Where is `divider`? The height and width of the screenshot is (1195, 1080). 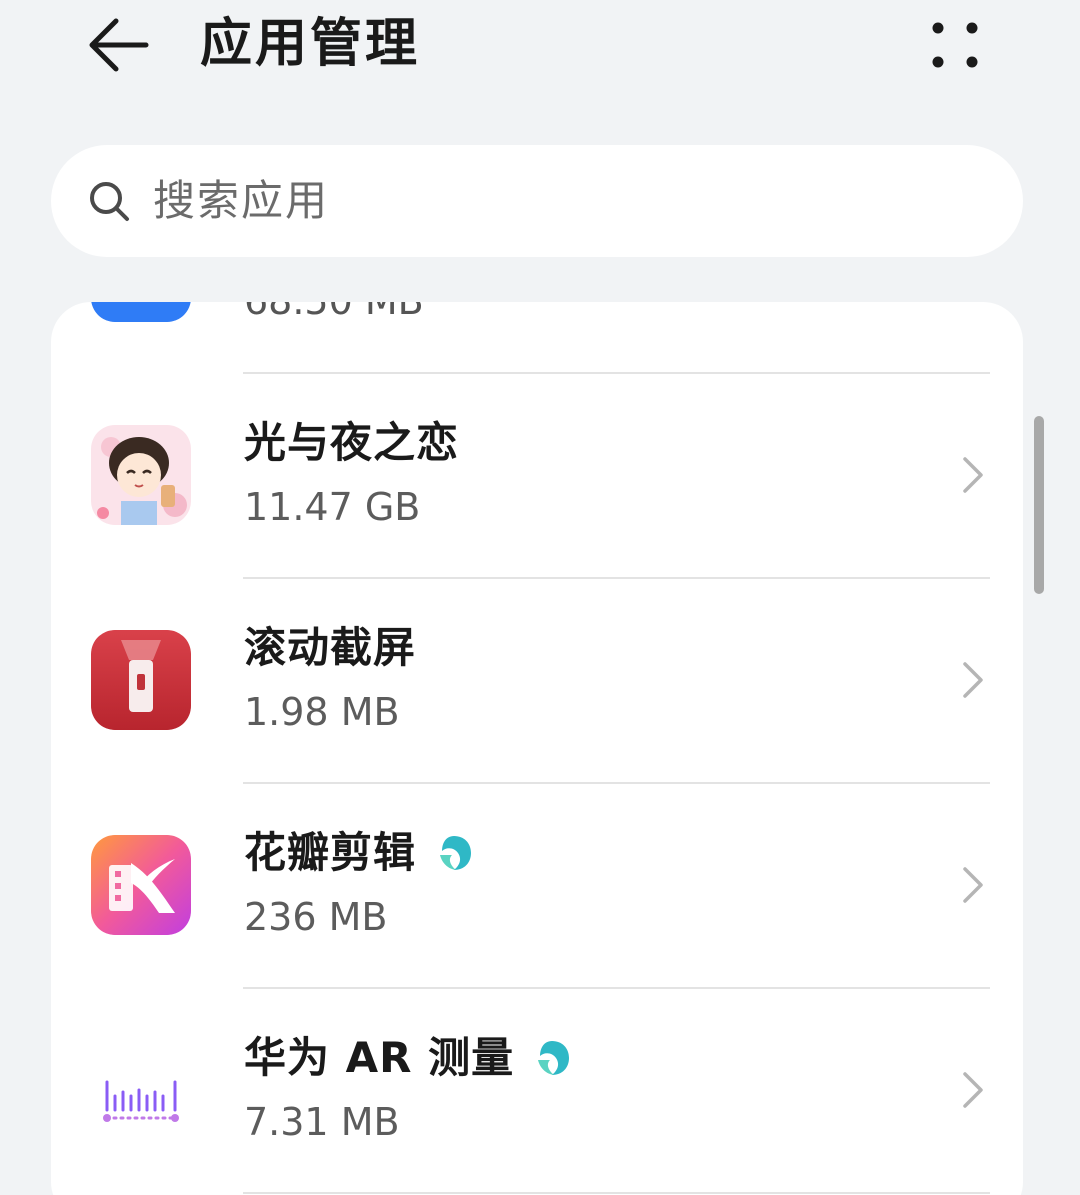
divider is located at coordinates (616, 1193).